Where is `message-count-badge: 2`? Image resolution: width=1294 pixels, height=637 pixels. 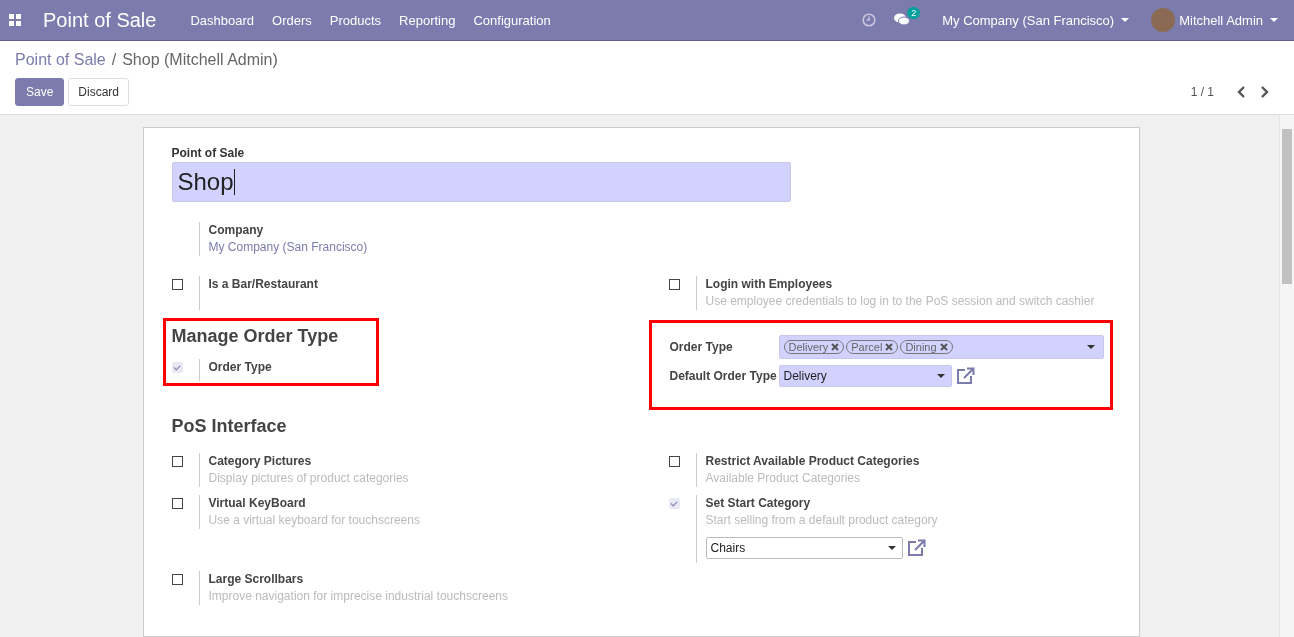
message-count-badge: 2 is located at coordinates (914, 13).